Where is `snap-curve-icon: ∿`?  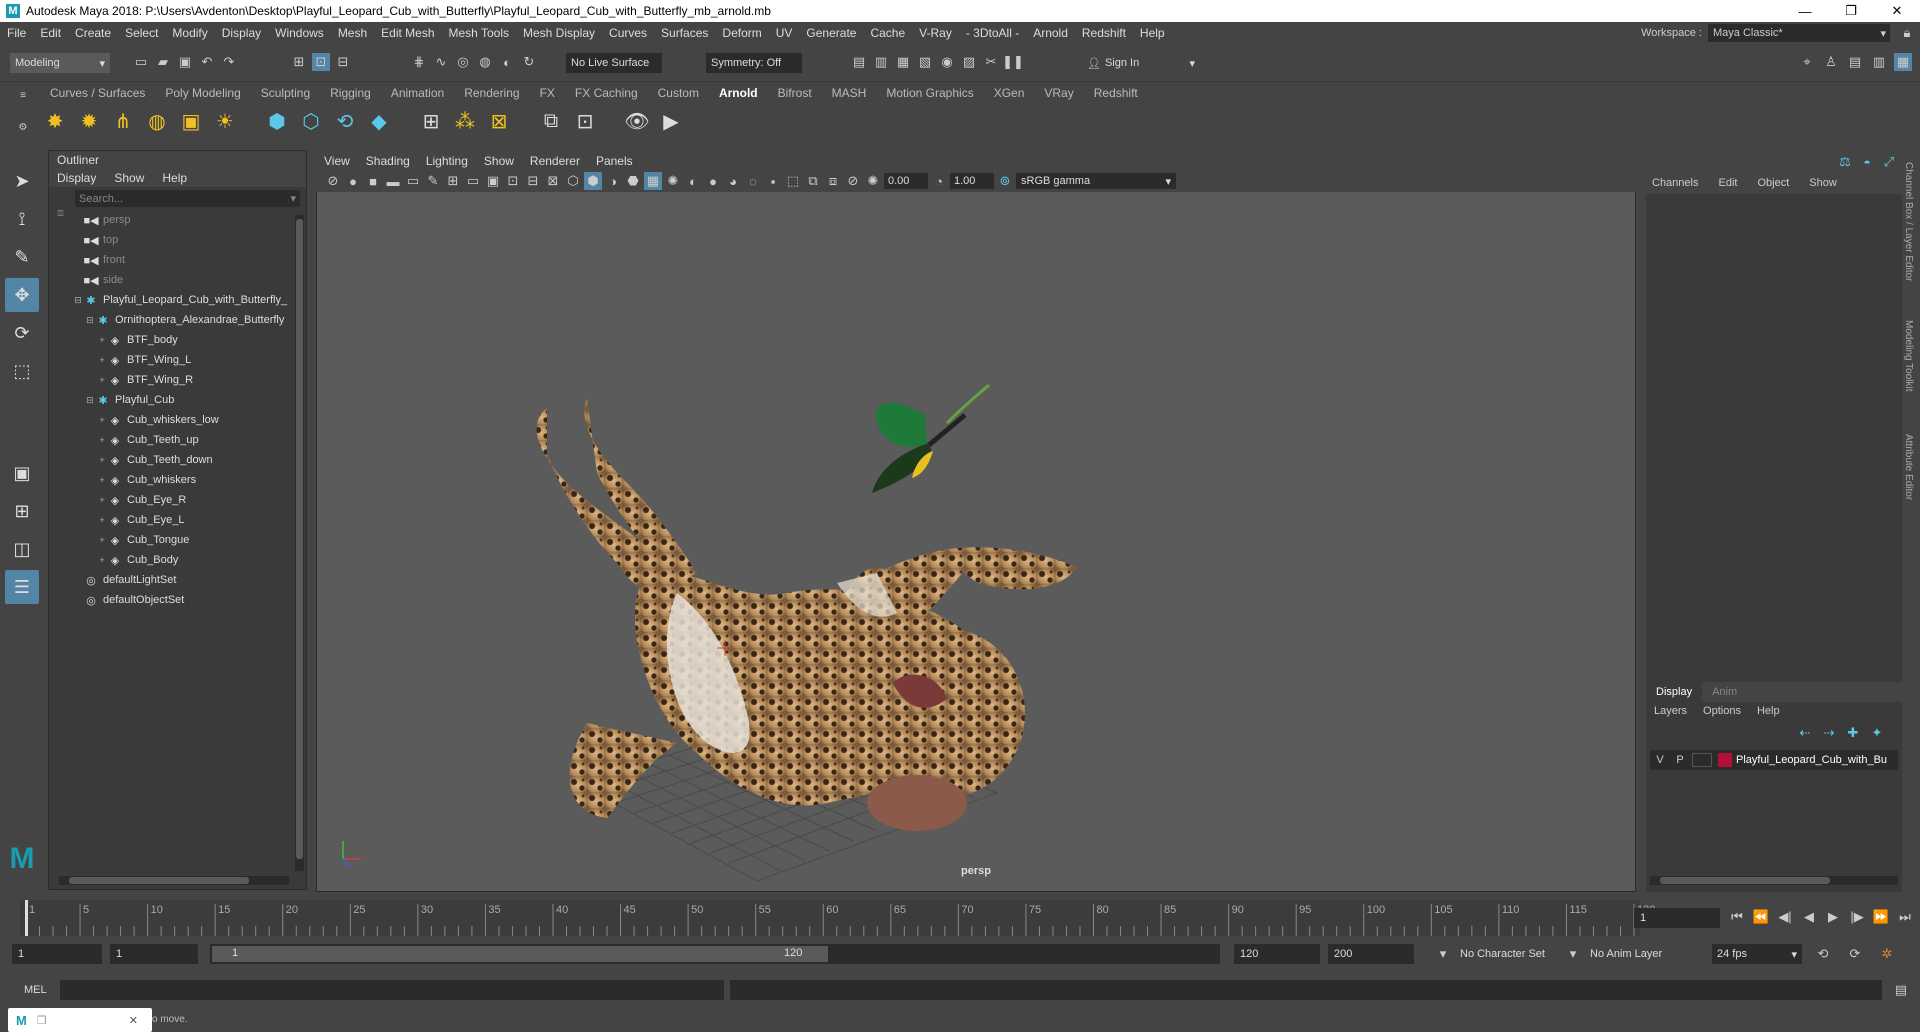
snap-curve-icon: ∿ is located at coordinates (441, 62).